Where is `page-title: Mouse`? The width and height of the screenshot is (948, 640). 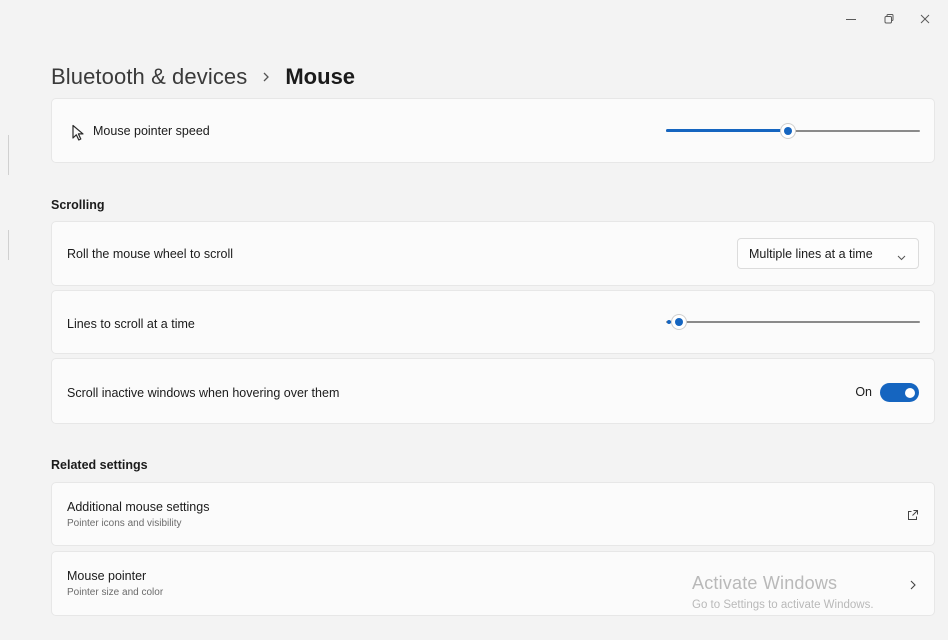
page-title: Mouse is located at coordinates (320, 76).